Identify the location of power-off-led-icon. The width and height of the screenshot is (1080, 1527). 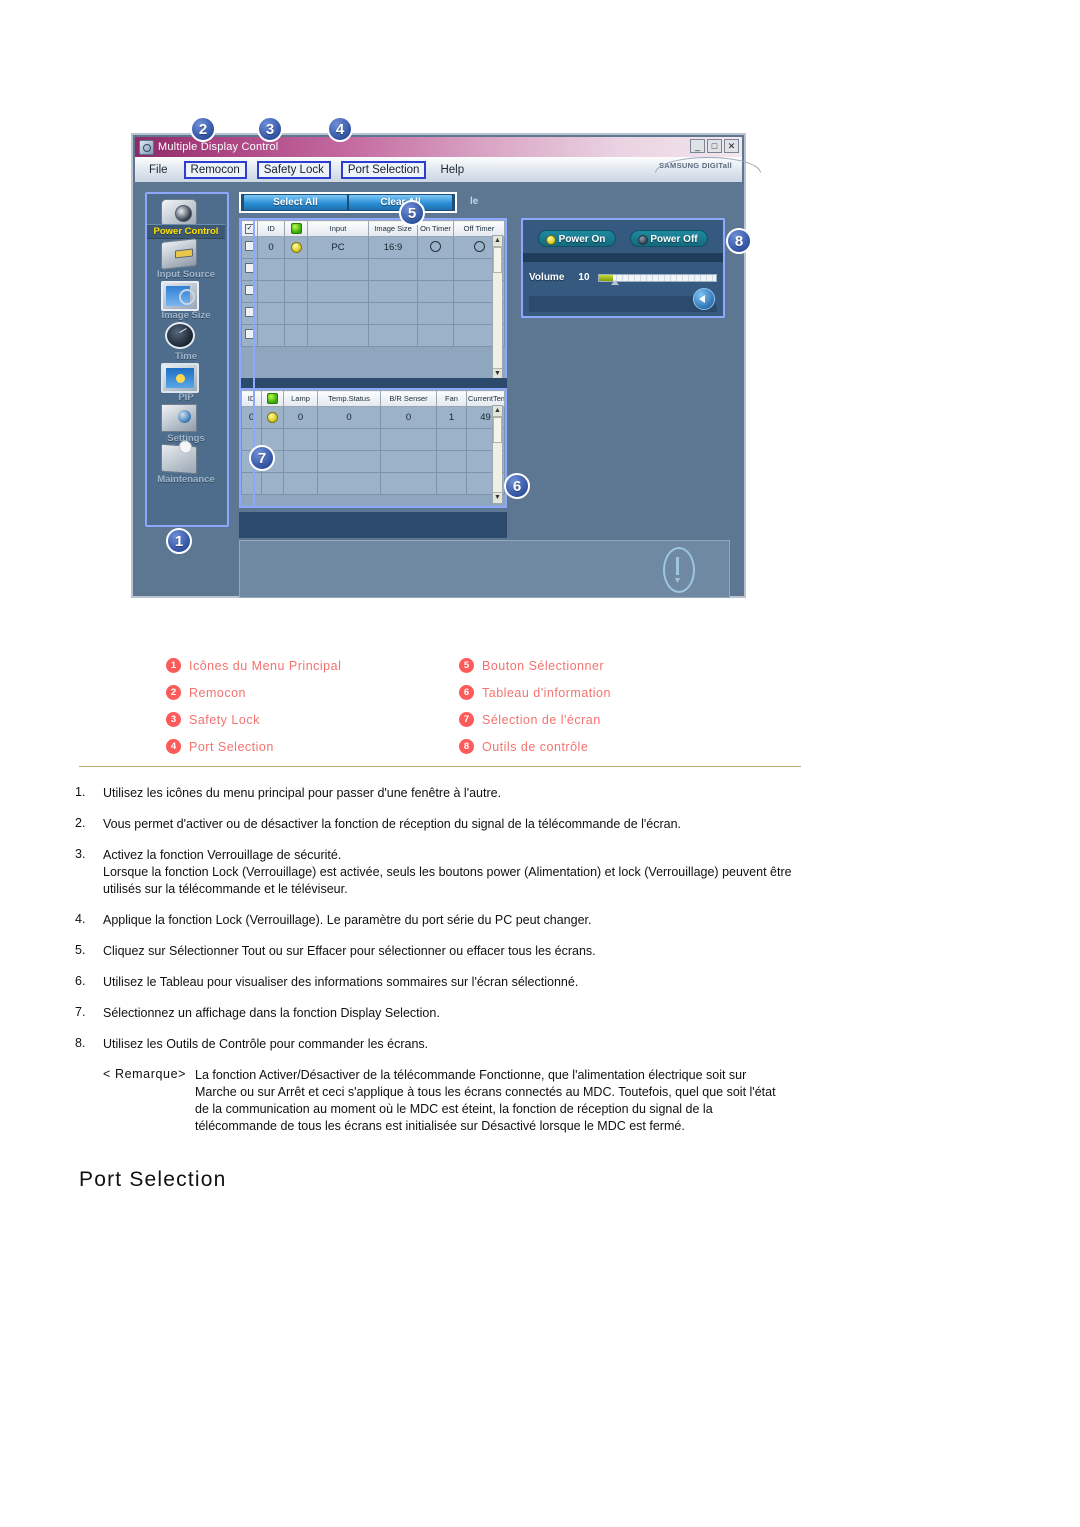
(643, 240).